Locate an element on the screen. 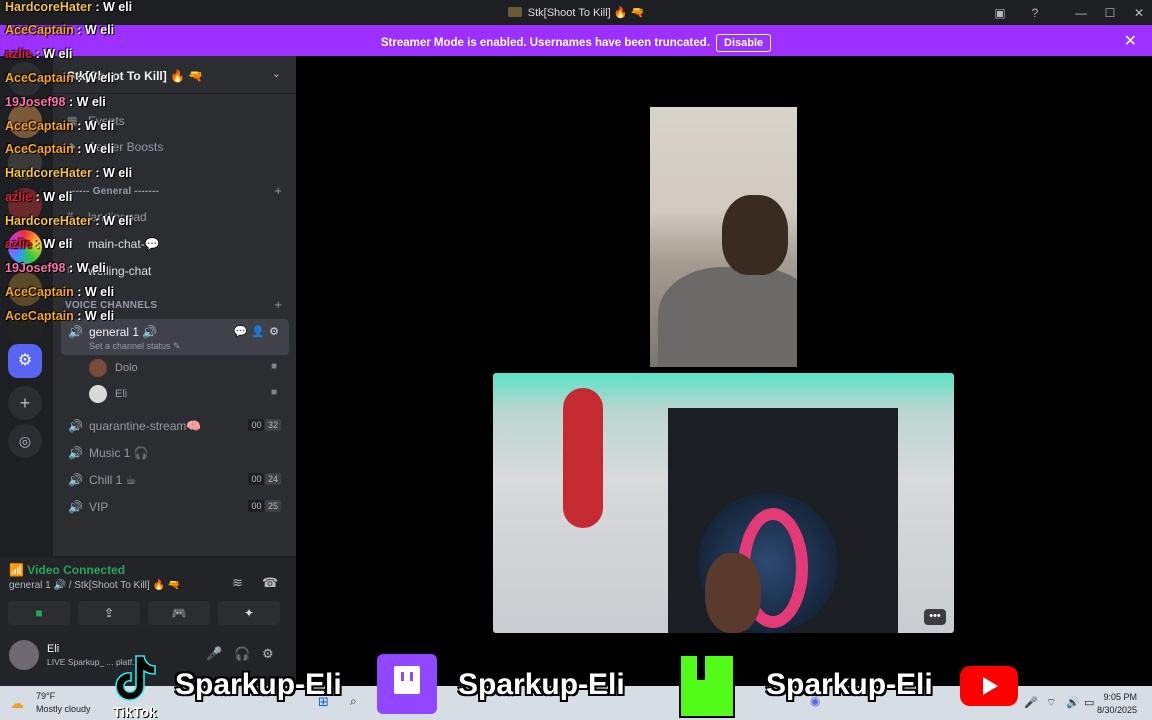 This screenshot has height=720, width=1152. user-limit-badge: 00 24 is located at coordinates (264, 479).